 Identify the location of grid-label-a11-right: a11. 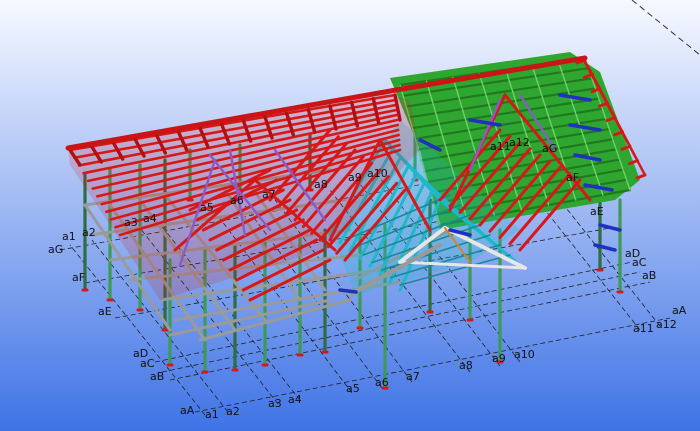
(643, 328).